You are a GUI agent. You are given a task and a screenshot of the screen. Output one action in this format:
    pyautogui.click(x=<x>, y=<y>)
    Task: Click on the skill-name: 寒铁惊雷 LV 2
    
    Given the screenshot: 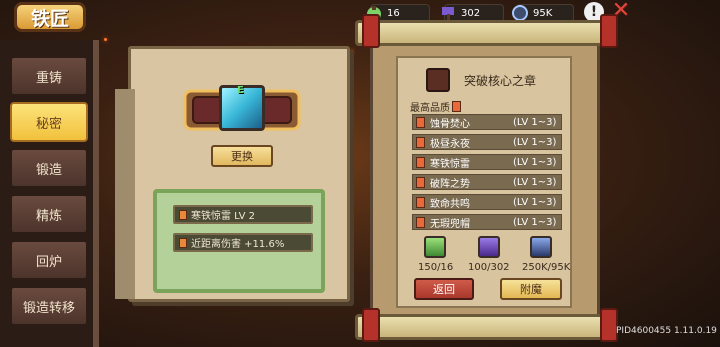 What is the action you would take?
    pyautogui.click(x=223, y=216)
    